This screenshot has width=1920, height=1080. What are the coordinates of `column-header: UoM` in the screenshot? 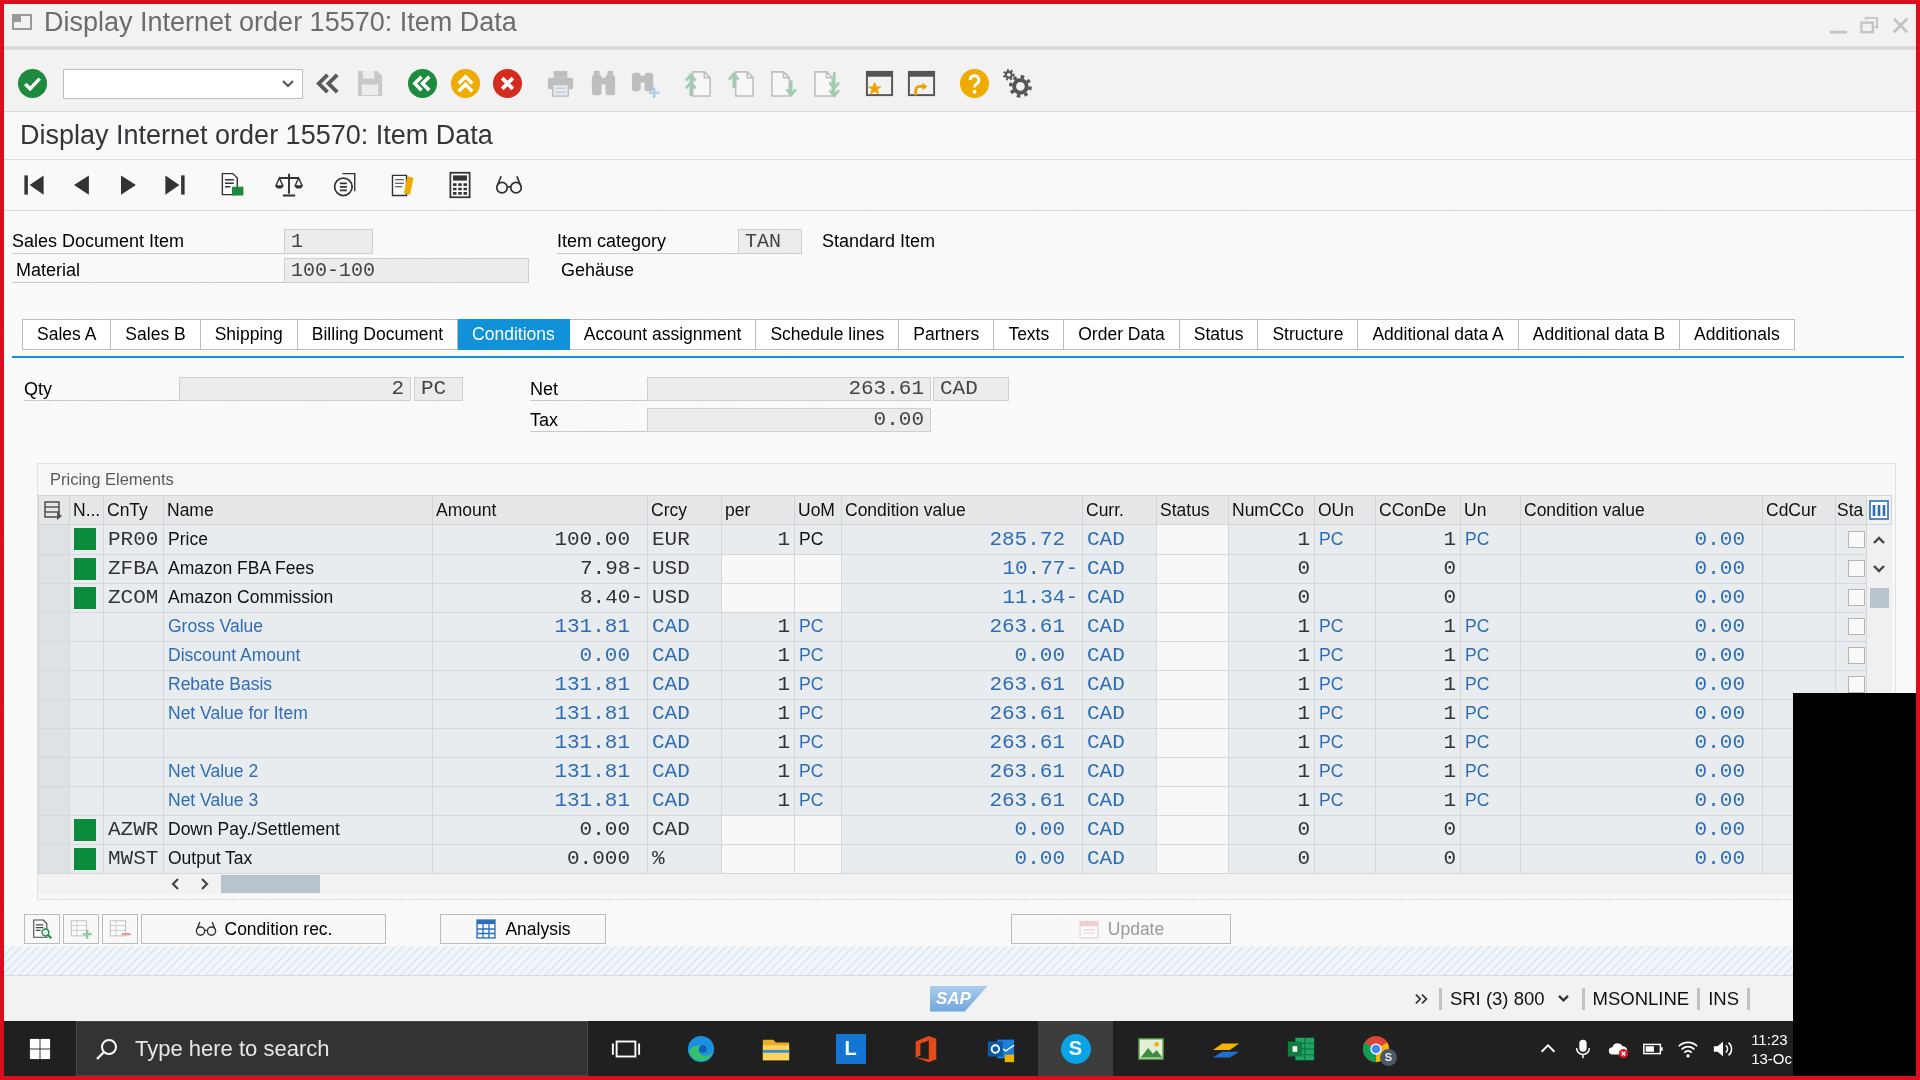 It's located at (818, 510).